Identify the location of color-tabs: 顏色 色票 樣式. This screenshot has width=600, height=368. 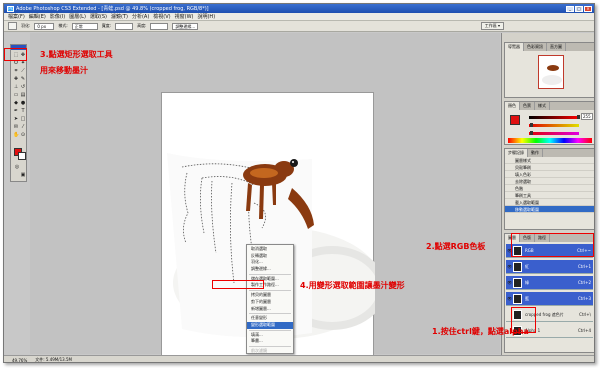
(549, 106).